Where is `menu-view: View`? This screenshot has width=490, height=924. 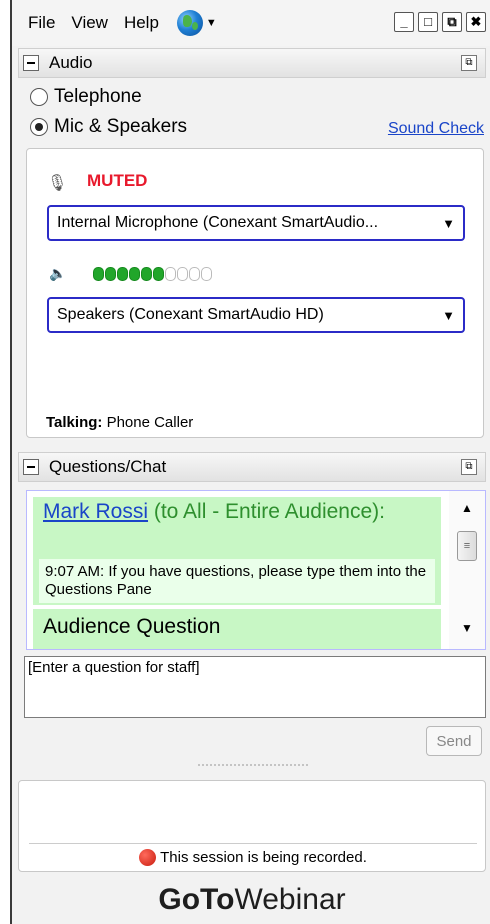
menu-view: View is located at coordinates (89, 23).